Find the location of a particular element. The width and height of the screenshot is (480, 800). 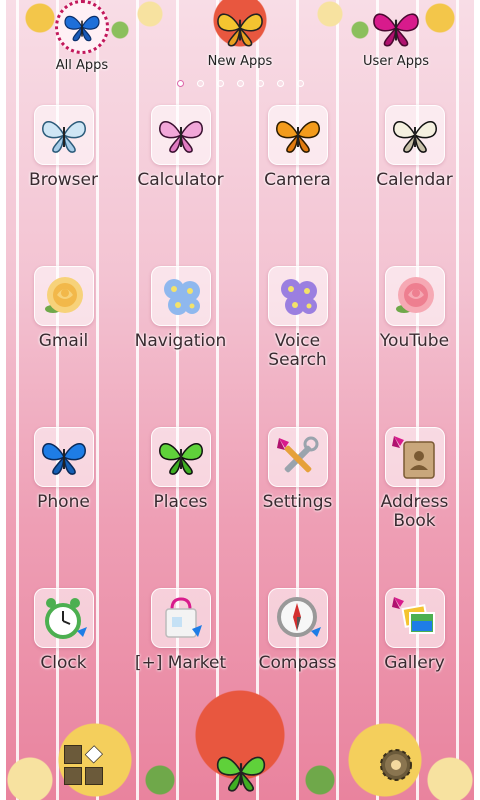

app-gmail: Gmail is located at coordinates (63, 346).